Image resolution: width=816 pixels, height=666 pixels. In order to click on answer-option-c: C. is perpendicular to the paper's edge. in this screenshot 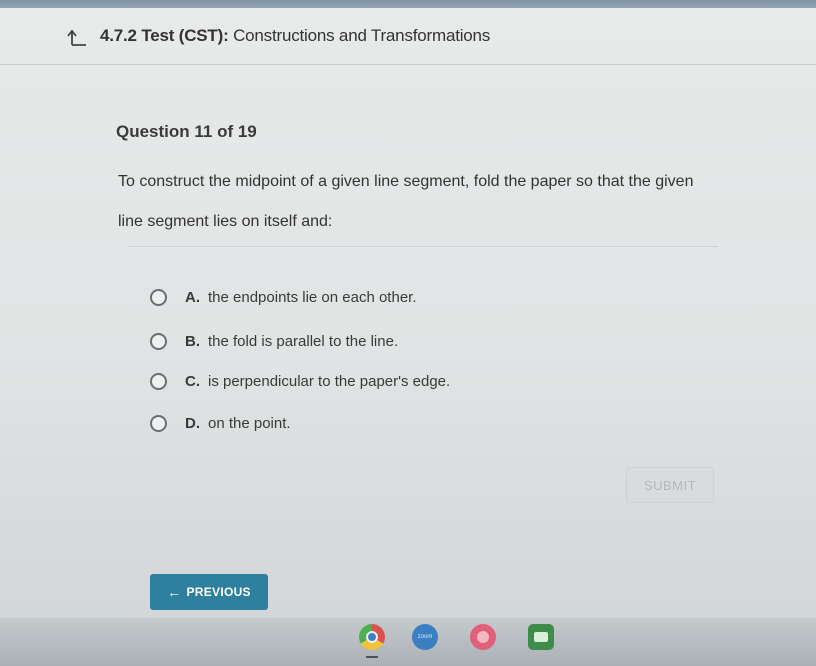, I will do `click(300, 381)`.